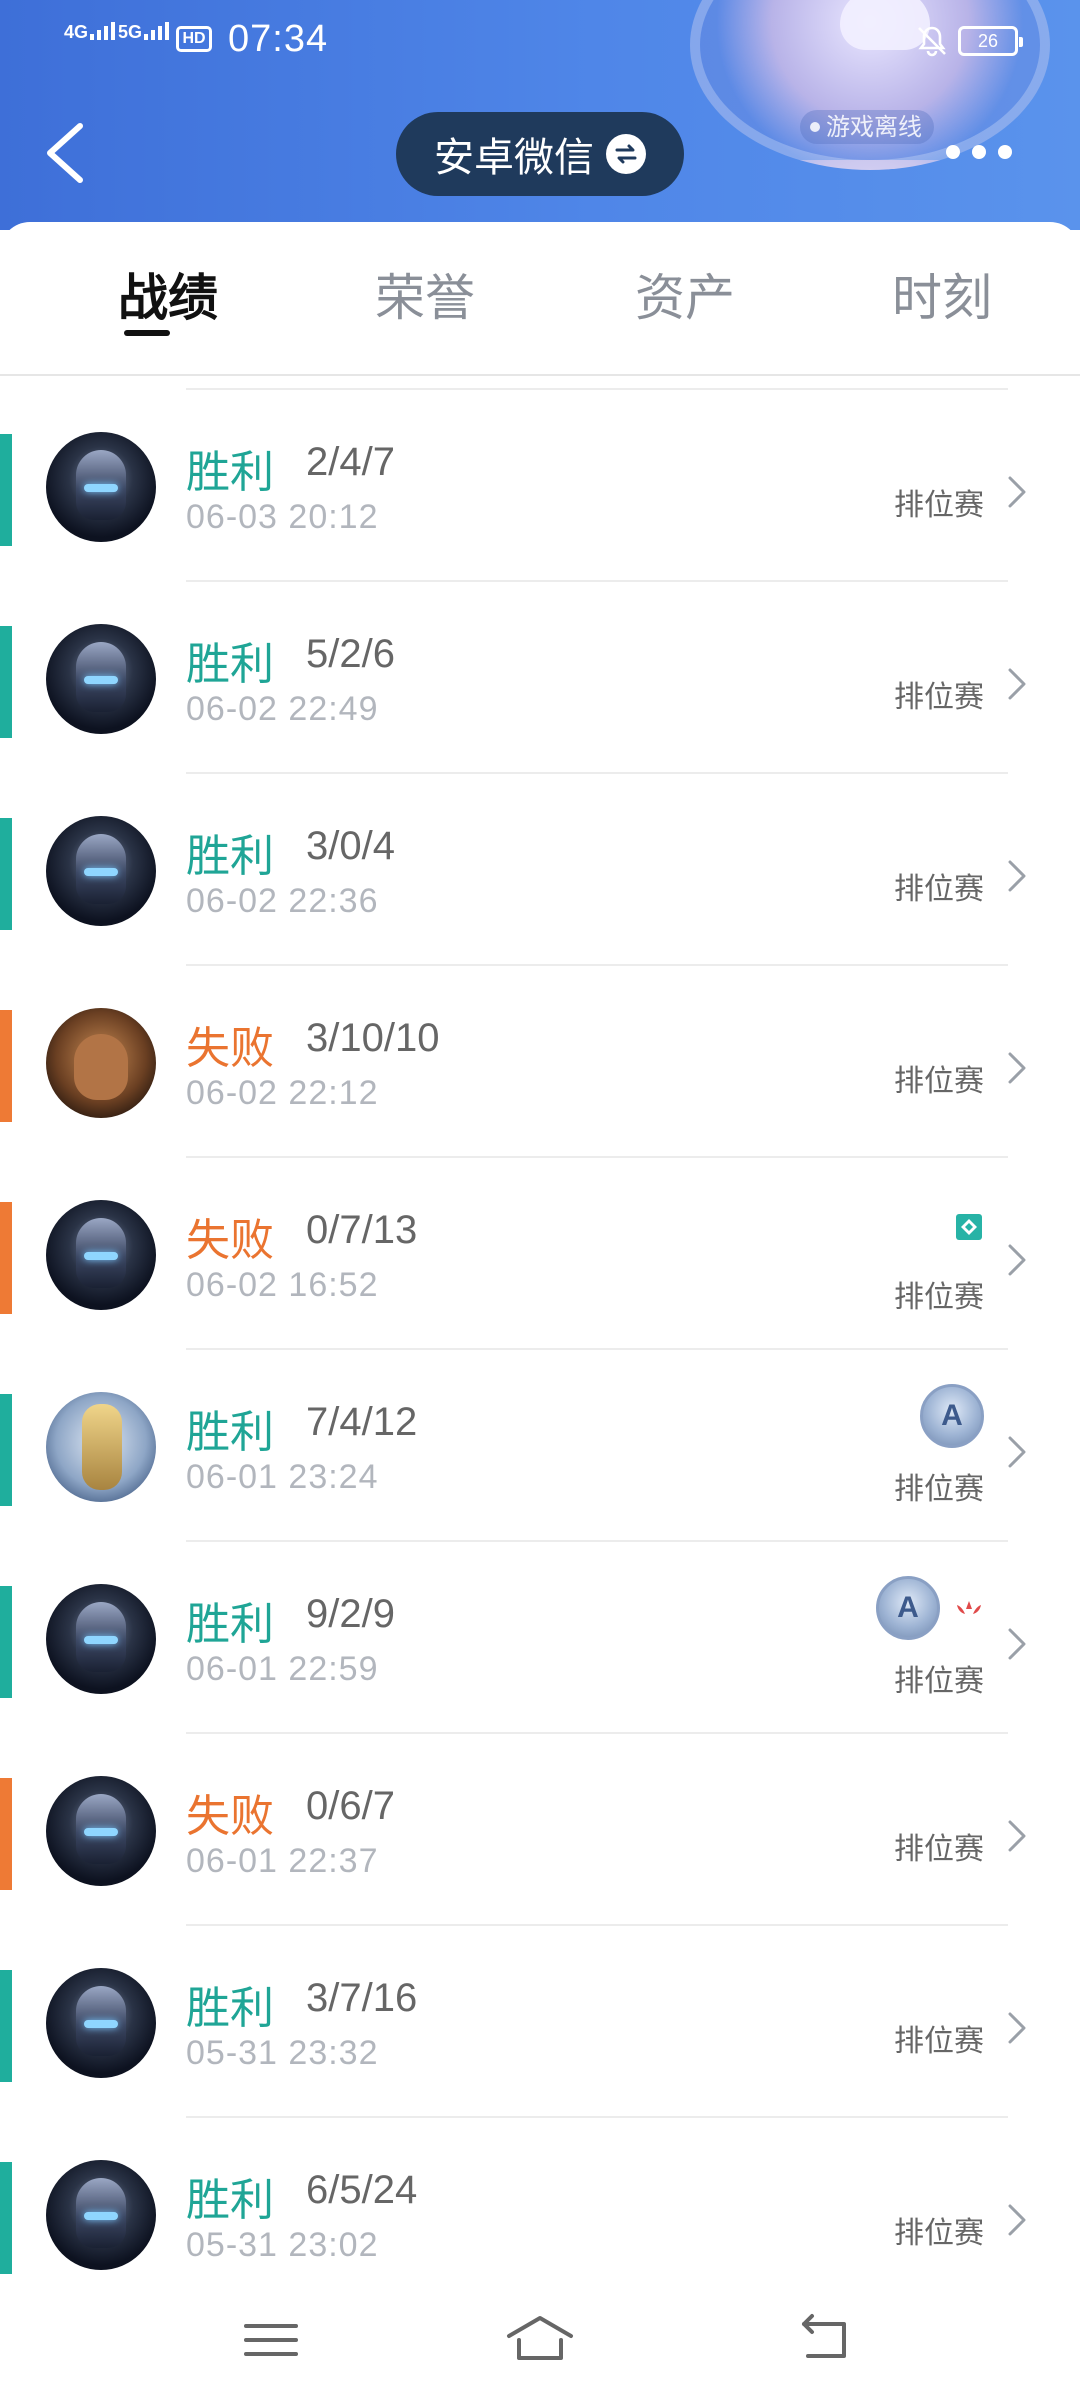 The height and width of the screenshot is (2400, 1080). What do you see at coordinates (282, 1477) in the screenshot?
I see `match-time: 06-01 23:24` at bounding box center [282, 1477].